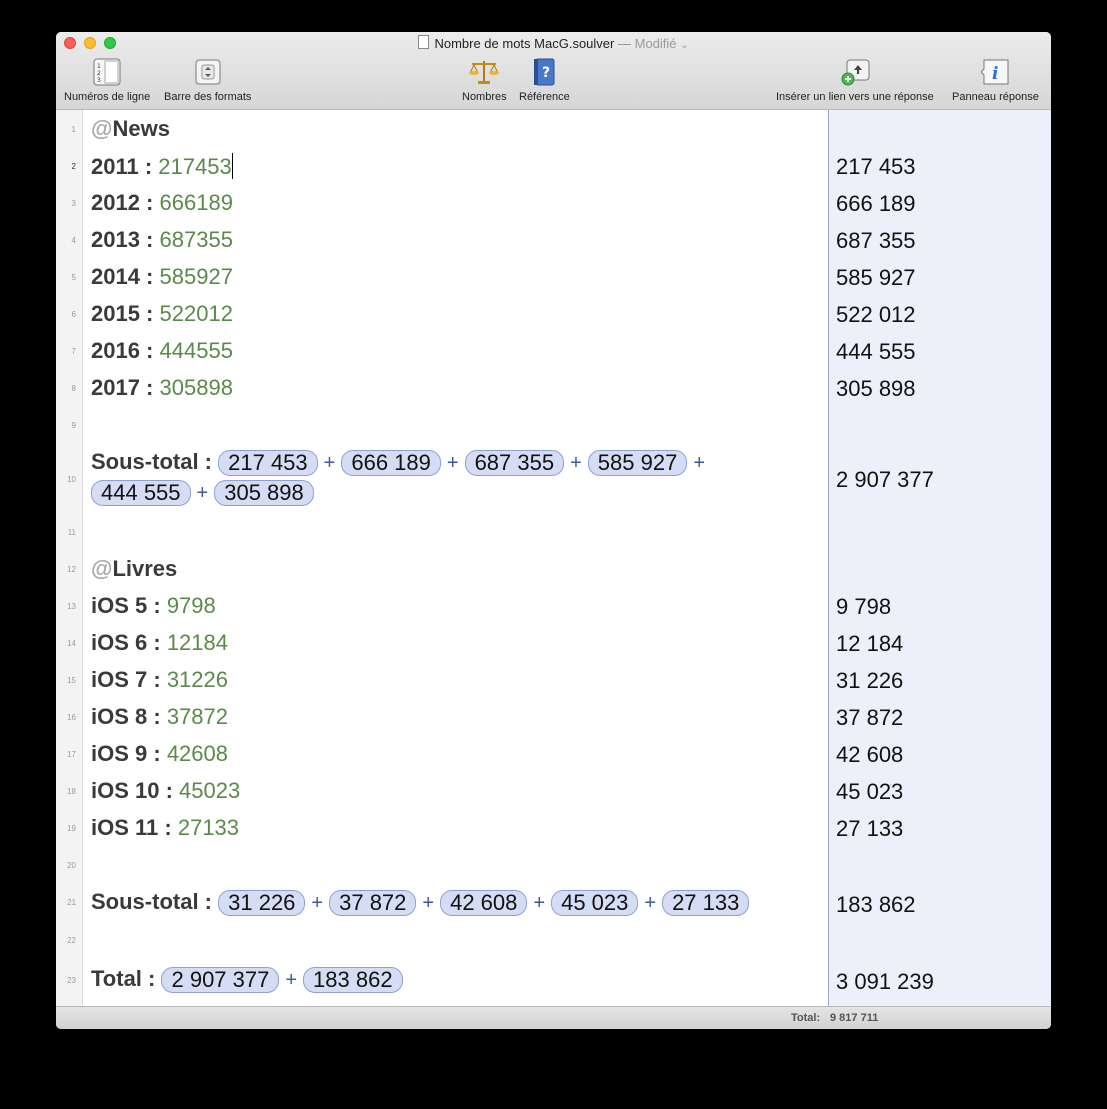 The image size is (1107, 1109). I want to click on format-bar-button: Barre des formats, so click(207, 80).